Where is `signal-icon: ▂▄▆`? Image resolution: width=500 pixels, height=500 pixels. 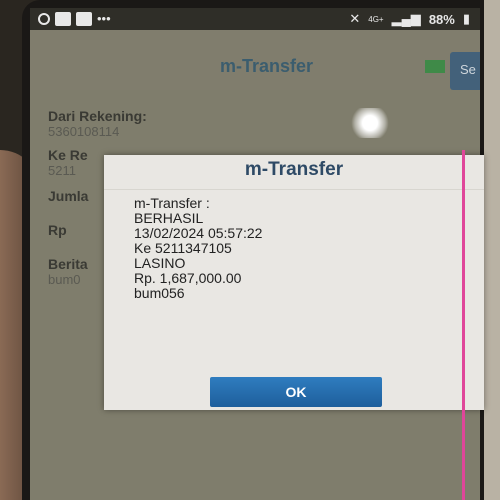
signal-icon: ▂▄▆ is located at coordinates (406, 18).